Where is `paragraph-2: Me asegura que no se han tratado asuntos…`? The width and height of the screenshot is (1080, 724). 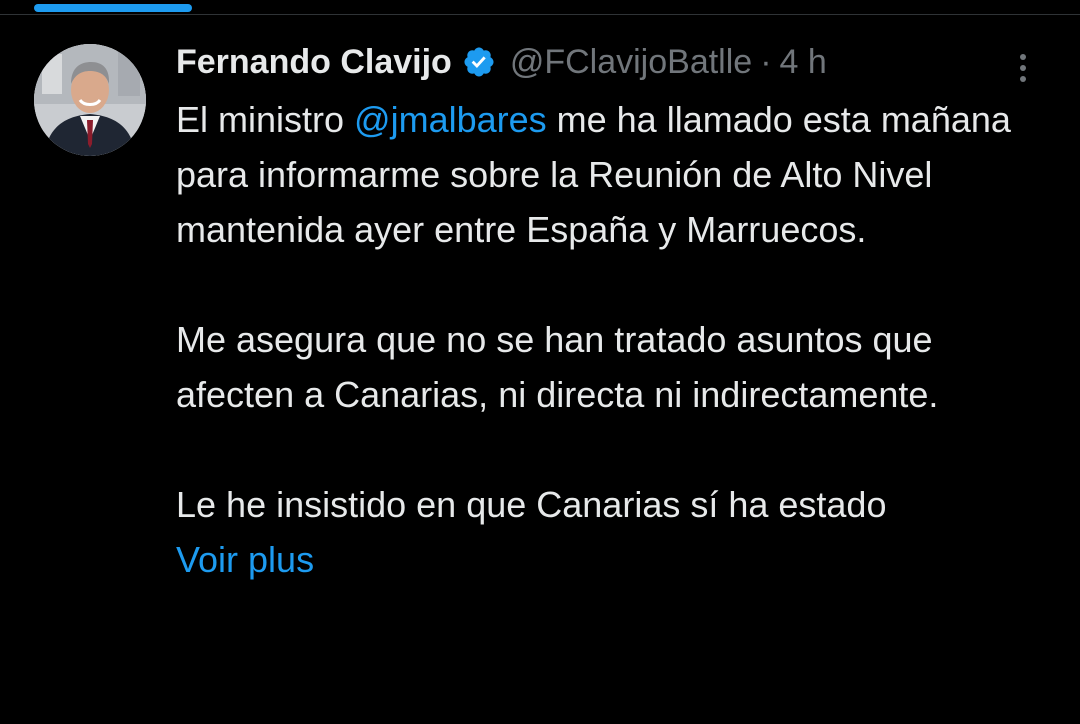 paragraph-2: Me asegura que no se han tratado asuntos… is located at coordinates (557, 367).